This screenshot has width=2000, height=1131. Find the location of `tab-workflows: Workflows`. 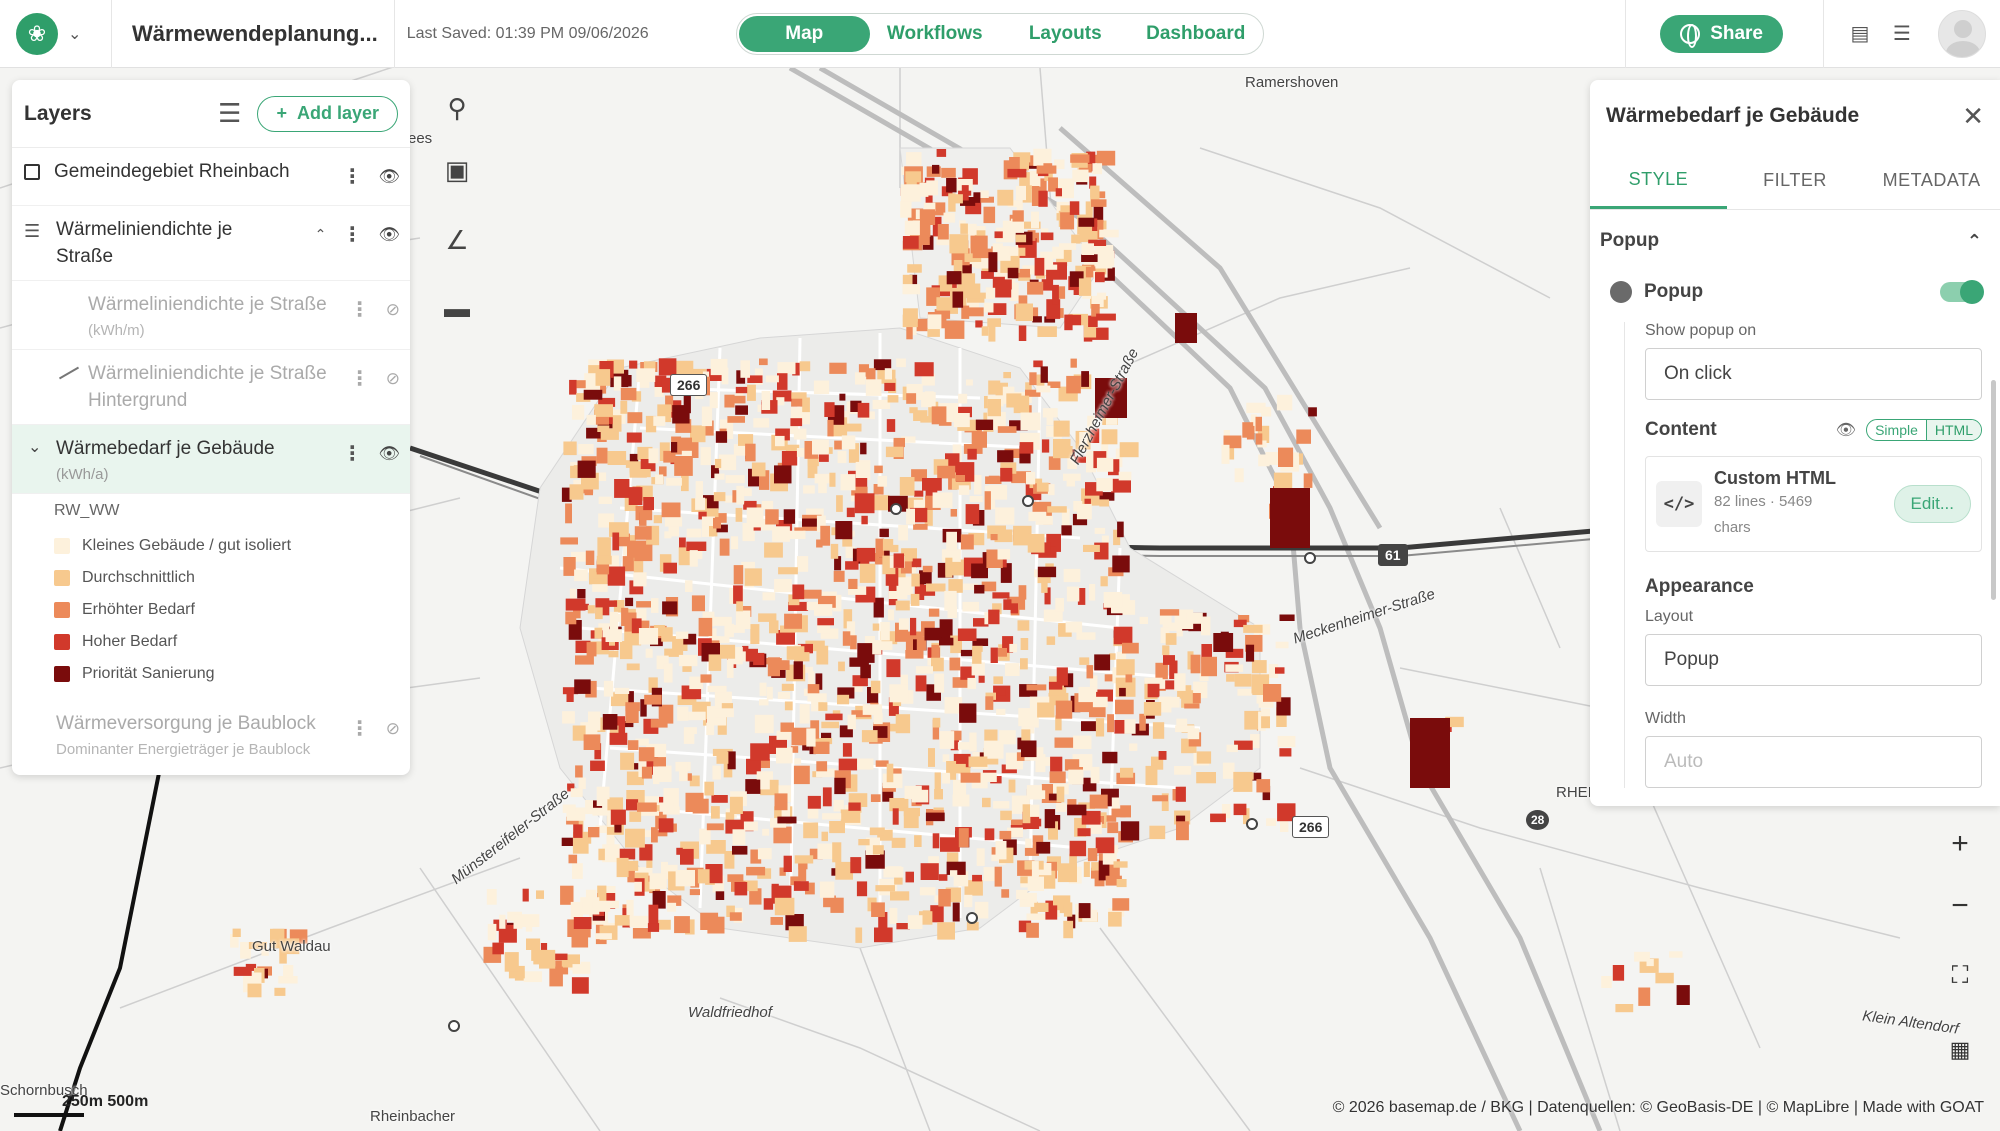

tab-workflows: Workflows is located at coordinates (935, 34).